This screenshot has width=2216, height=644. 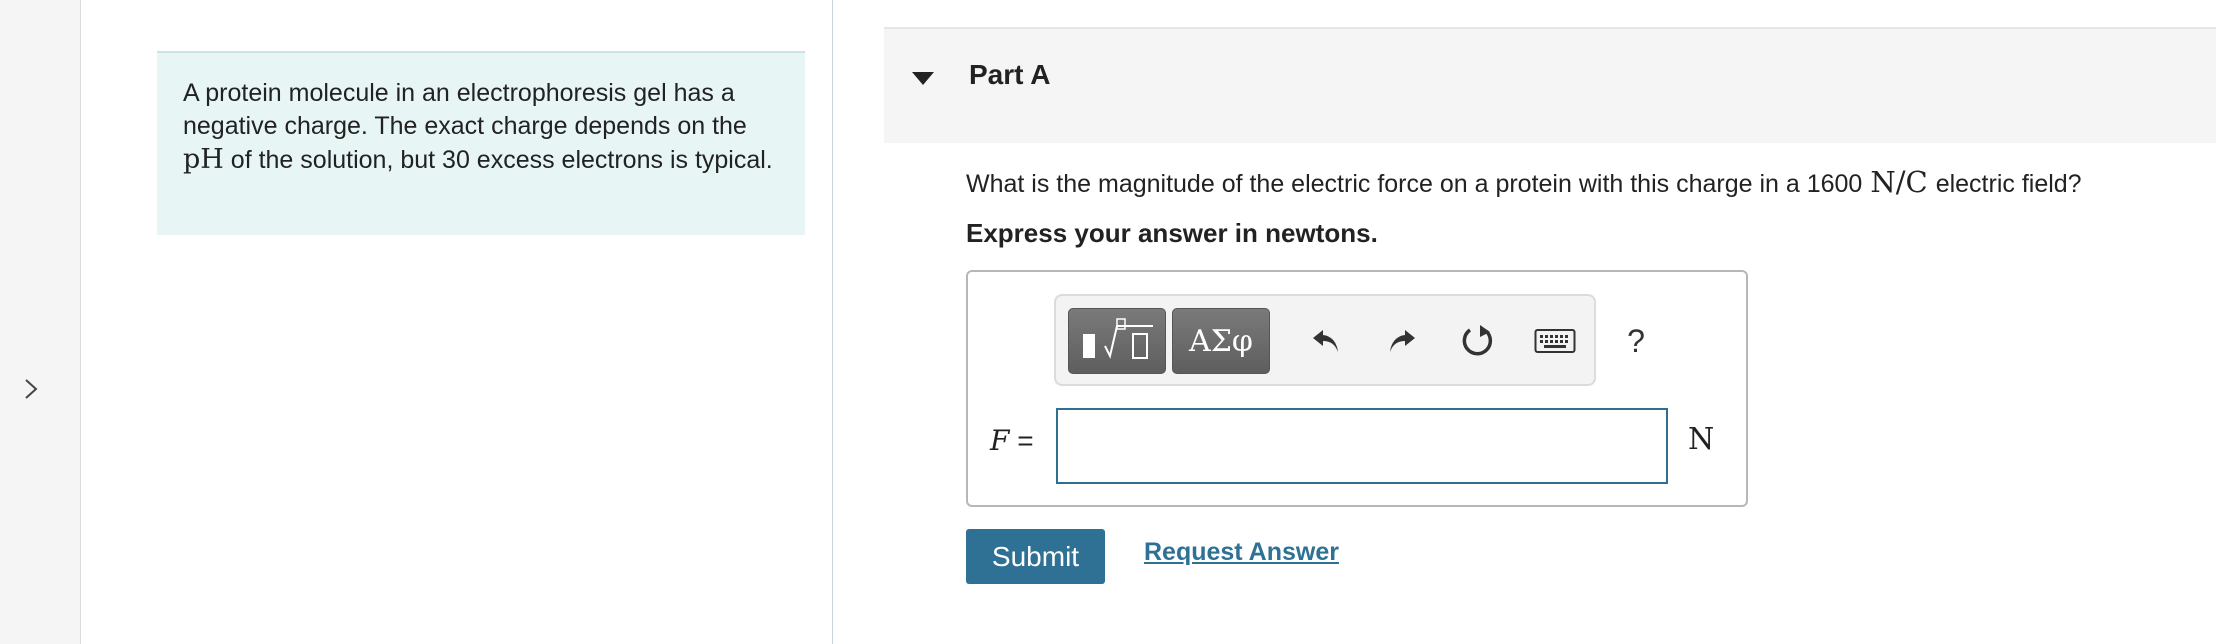 I want to click on greek-symbols-button: ΑΣφ, so click(x=1221, y=341).